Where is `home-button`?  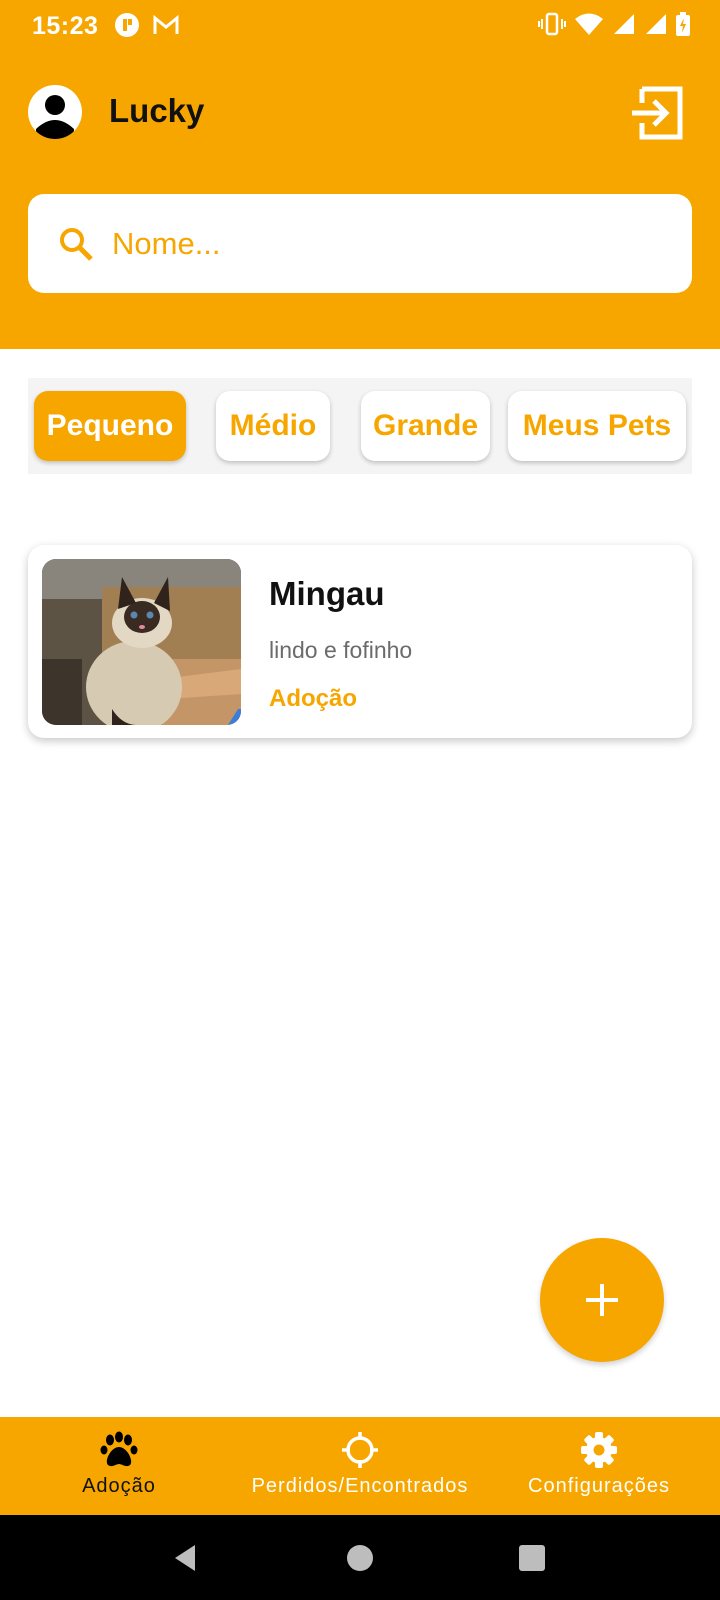 home-button is located at coordinates (360, 1557).